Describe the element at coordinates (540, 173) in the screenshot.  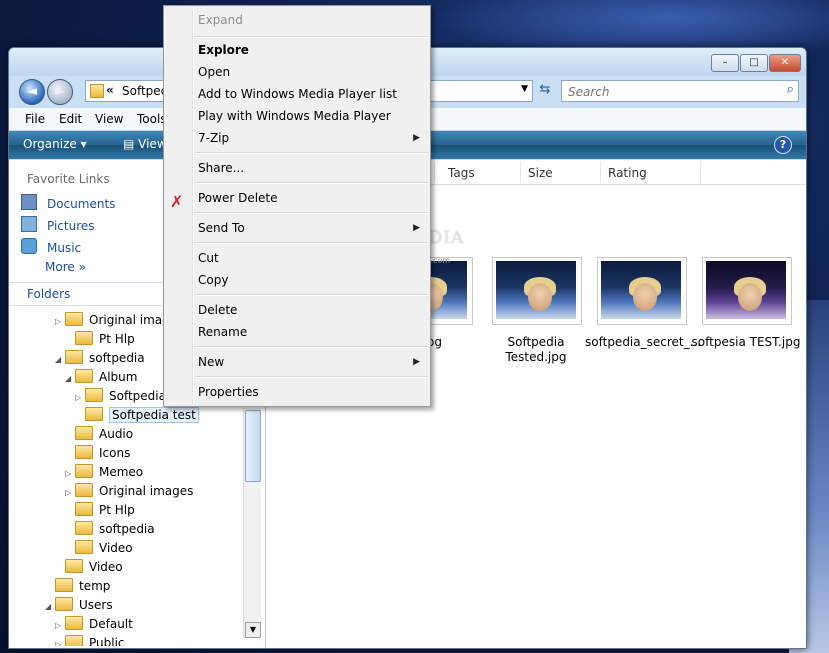
I see `column-size: Size` at that location.